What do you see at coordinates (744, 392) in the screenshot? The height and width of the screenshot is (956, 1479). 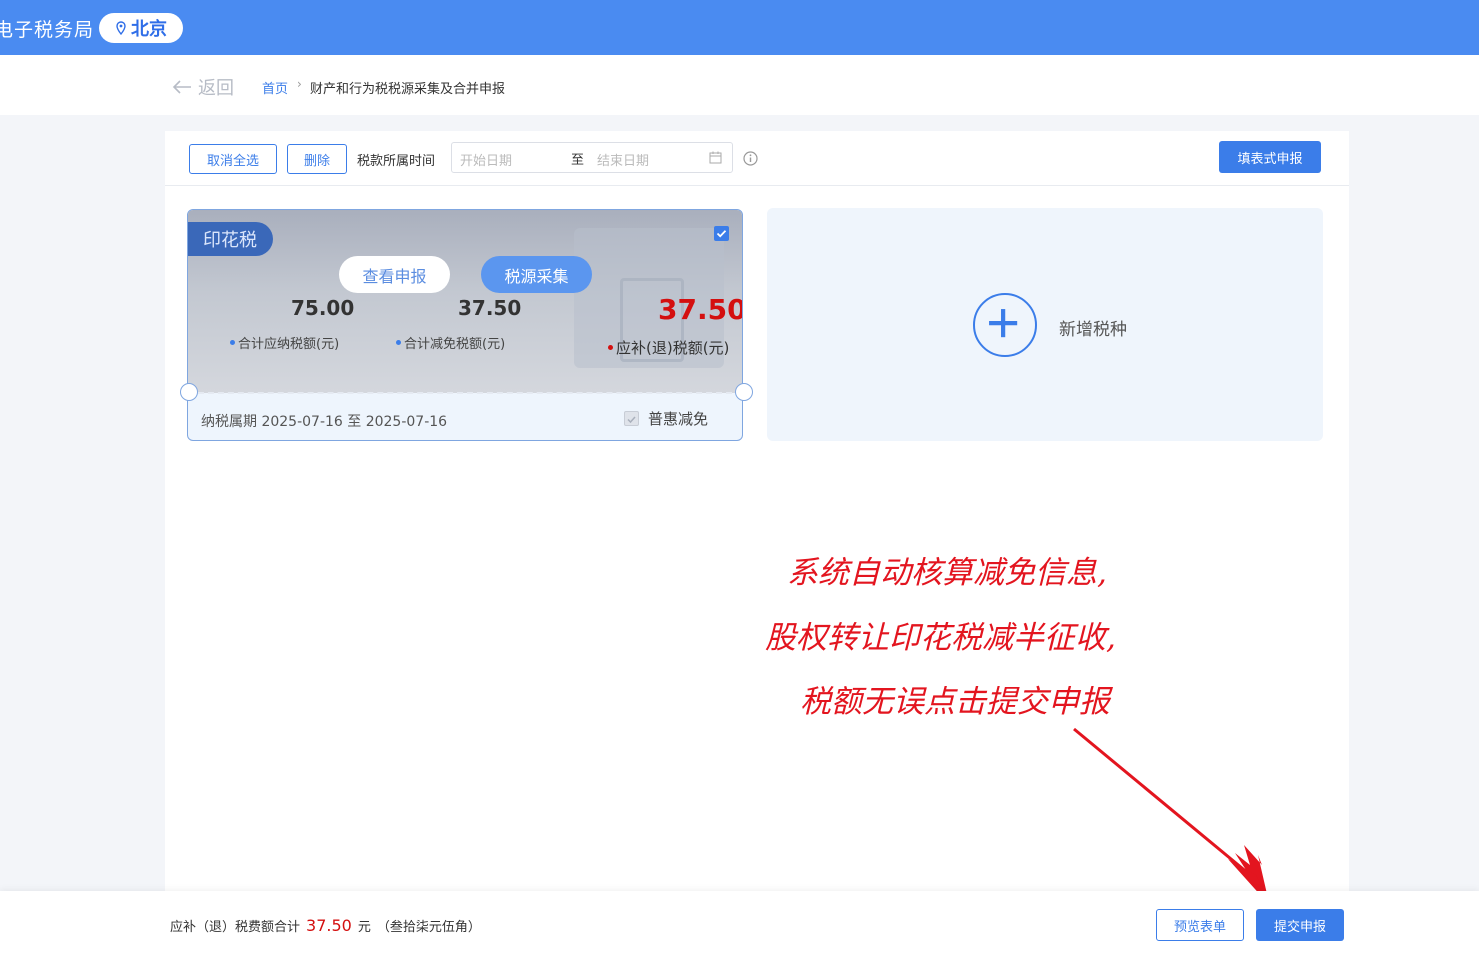 I see `card-notch-right` at bounding box center [744, 392].